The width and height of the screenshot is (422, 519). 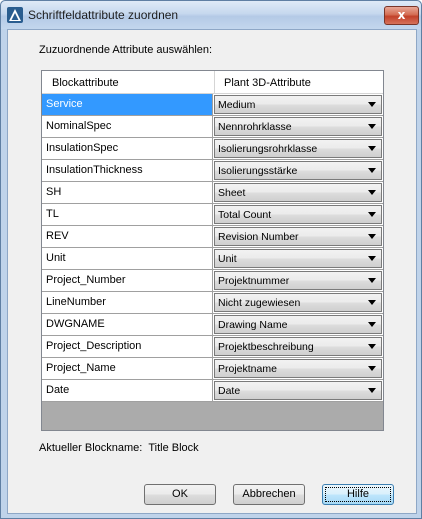 I want to click on table-row: TL Total Count, so click(x=212, y=215).